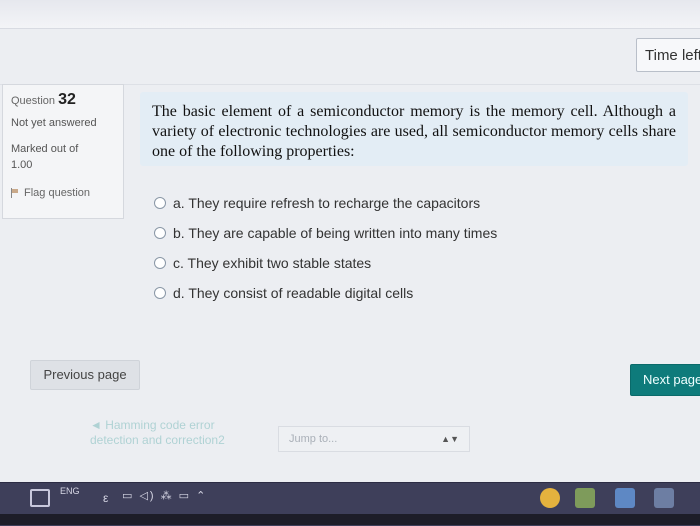 The image size is (700, 526). What do you see at coordinates (450, 439) in the screenshot?
I see `chevron-updown-icon: ▲▼` at bounding box center [450, 439].